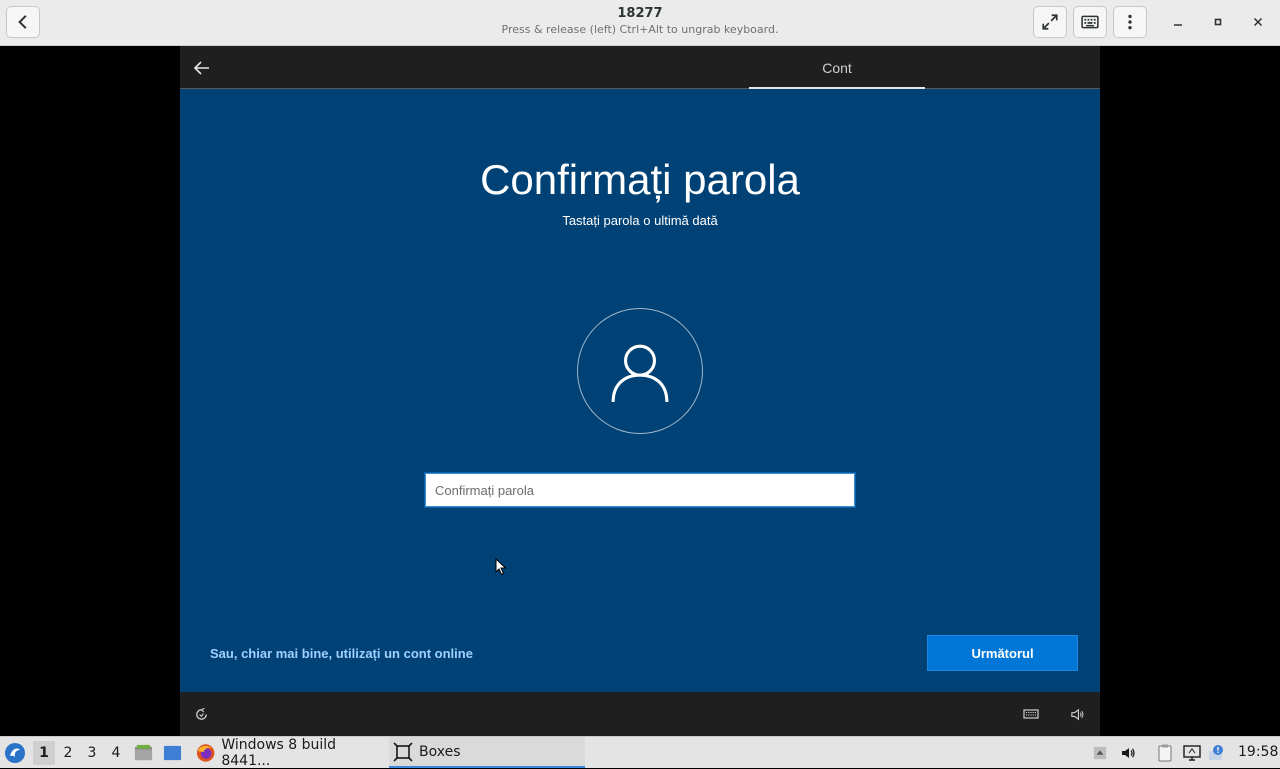  I want to click on network-icon, so click(1192, 753).